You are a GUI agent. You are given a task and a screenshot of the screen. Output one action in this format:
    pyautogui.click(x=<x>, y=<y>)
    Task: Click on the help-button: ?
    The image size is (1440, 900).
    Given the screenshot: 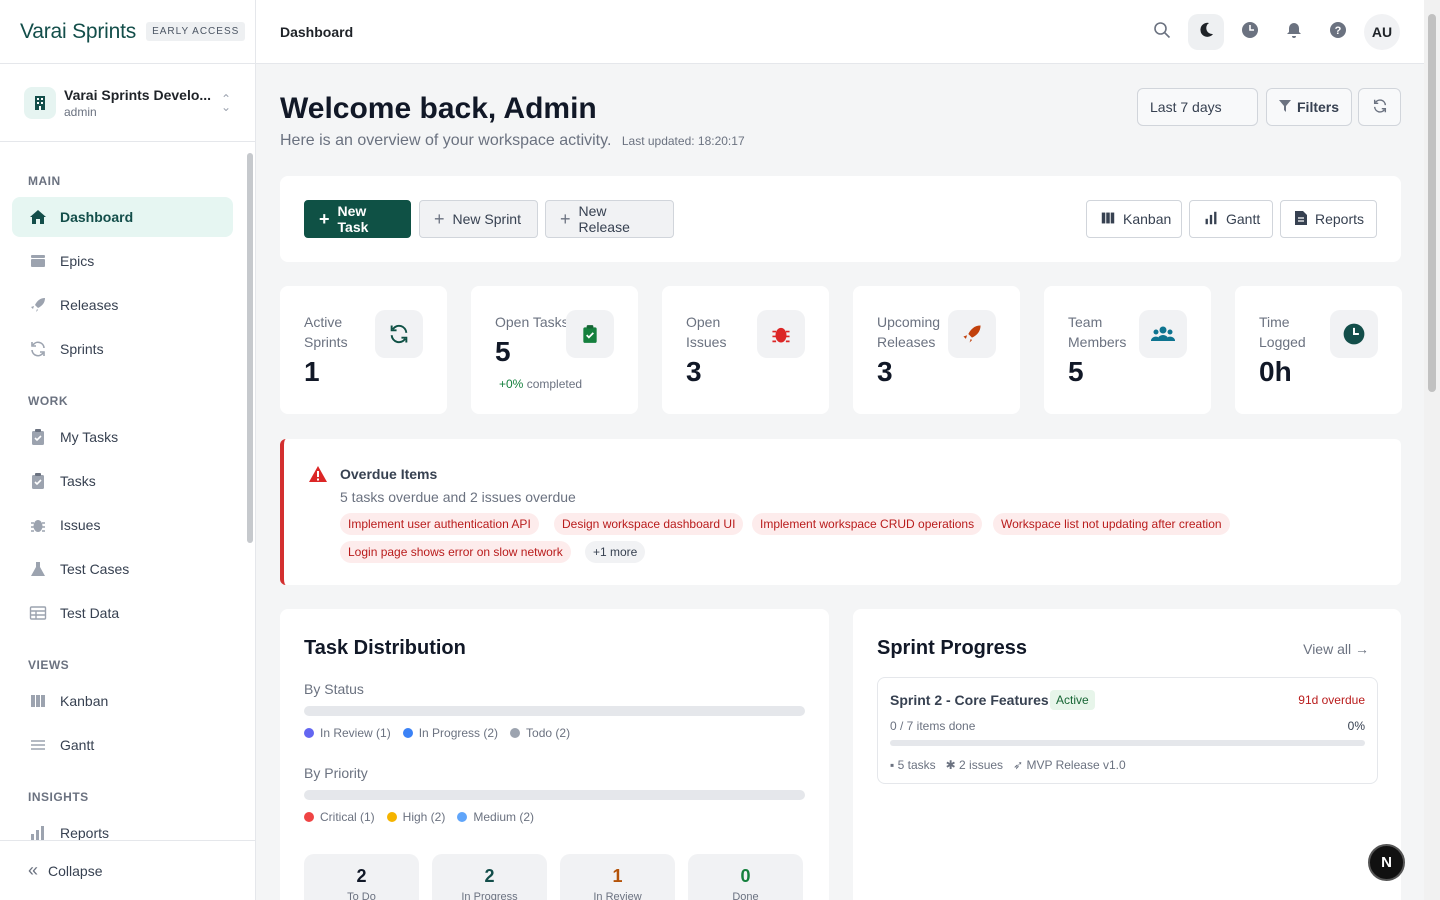 What is the action you would take?
    pyautogui.click(x=1338, y=32)
    